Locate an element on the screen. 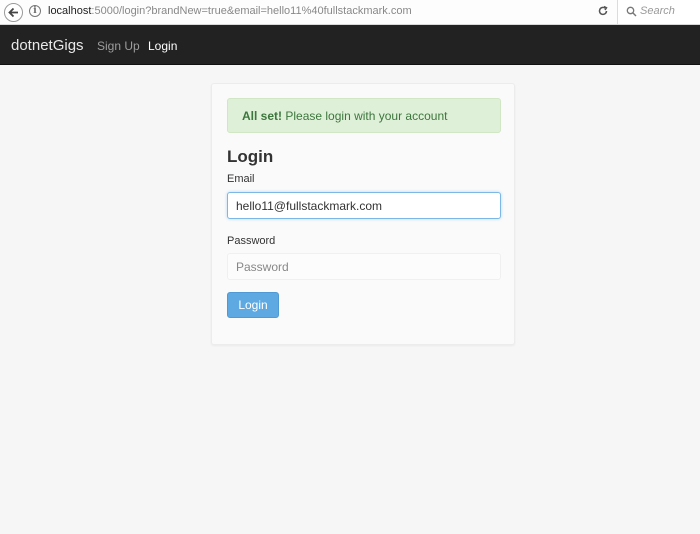 Image resolution: width=700 pixels, height=534 pixels. reload-icon is located at coordinates (603, 11).